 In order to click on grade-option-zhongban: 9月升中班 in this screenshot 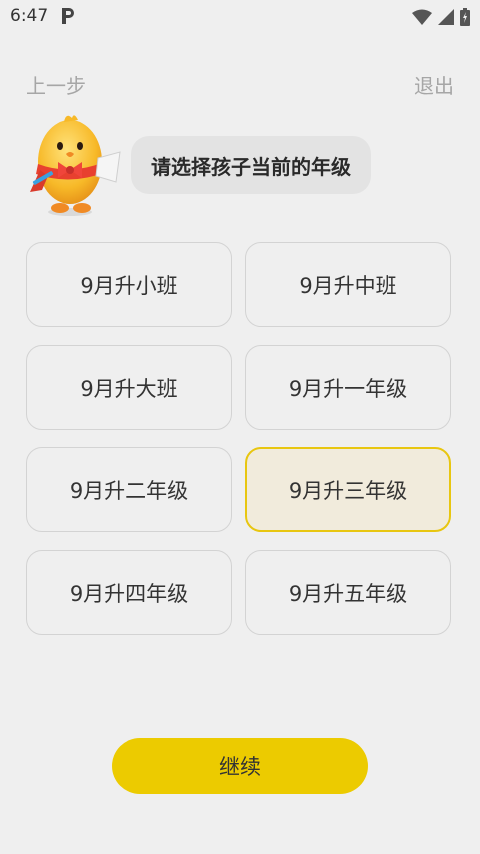, I will do `click(348, 284)`.